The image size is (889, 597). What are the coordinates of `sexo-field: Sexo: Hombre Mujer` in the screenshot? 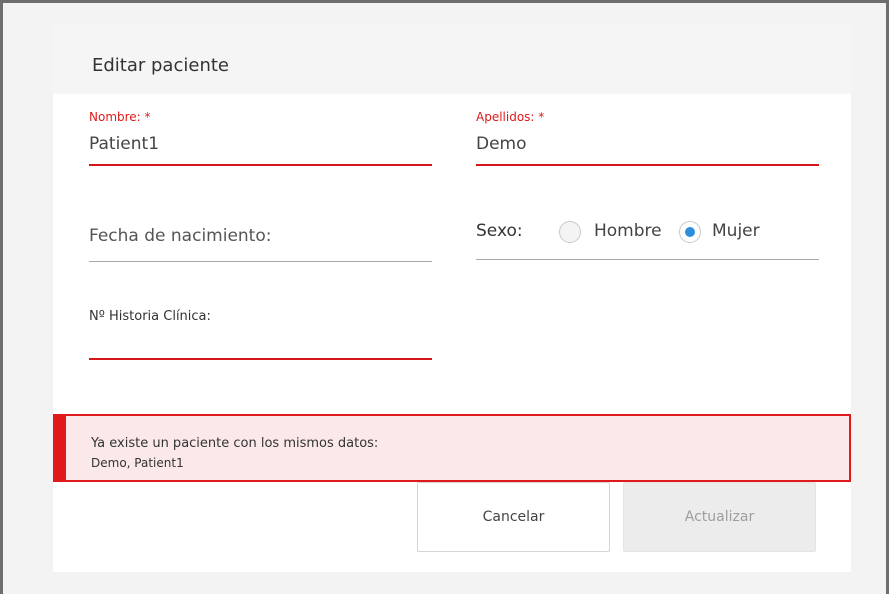 It's located at (647, 241).